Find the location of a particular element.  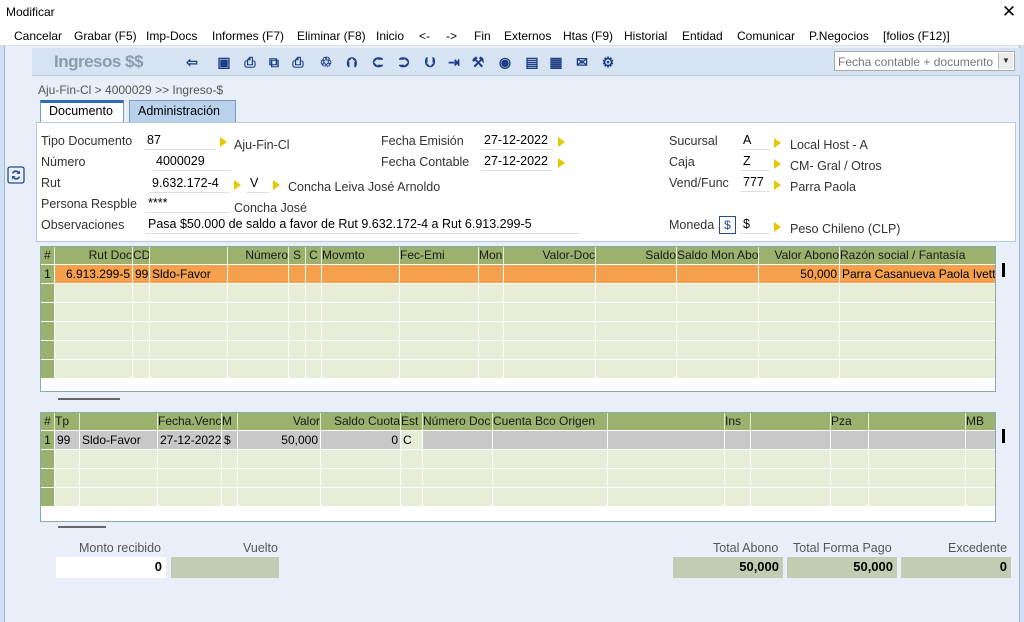

grid2-row-cell-7: C is located at coordinates (412, 440).